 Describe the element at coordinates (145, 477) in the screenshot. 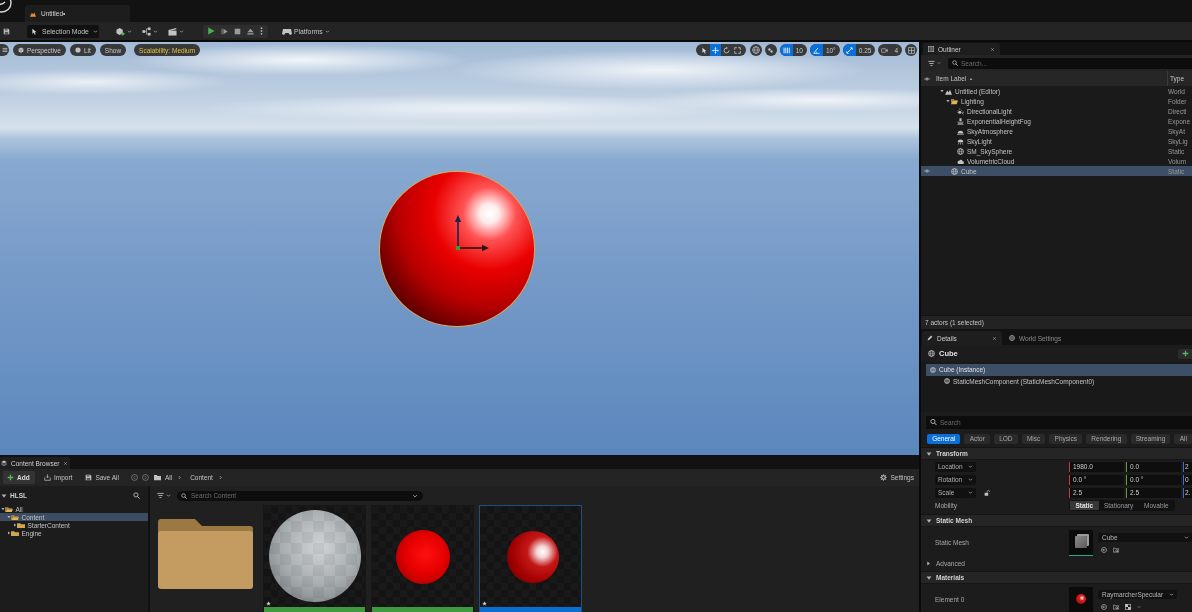

I see `forward-icon` at that location.